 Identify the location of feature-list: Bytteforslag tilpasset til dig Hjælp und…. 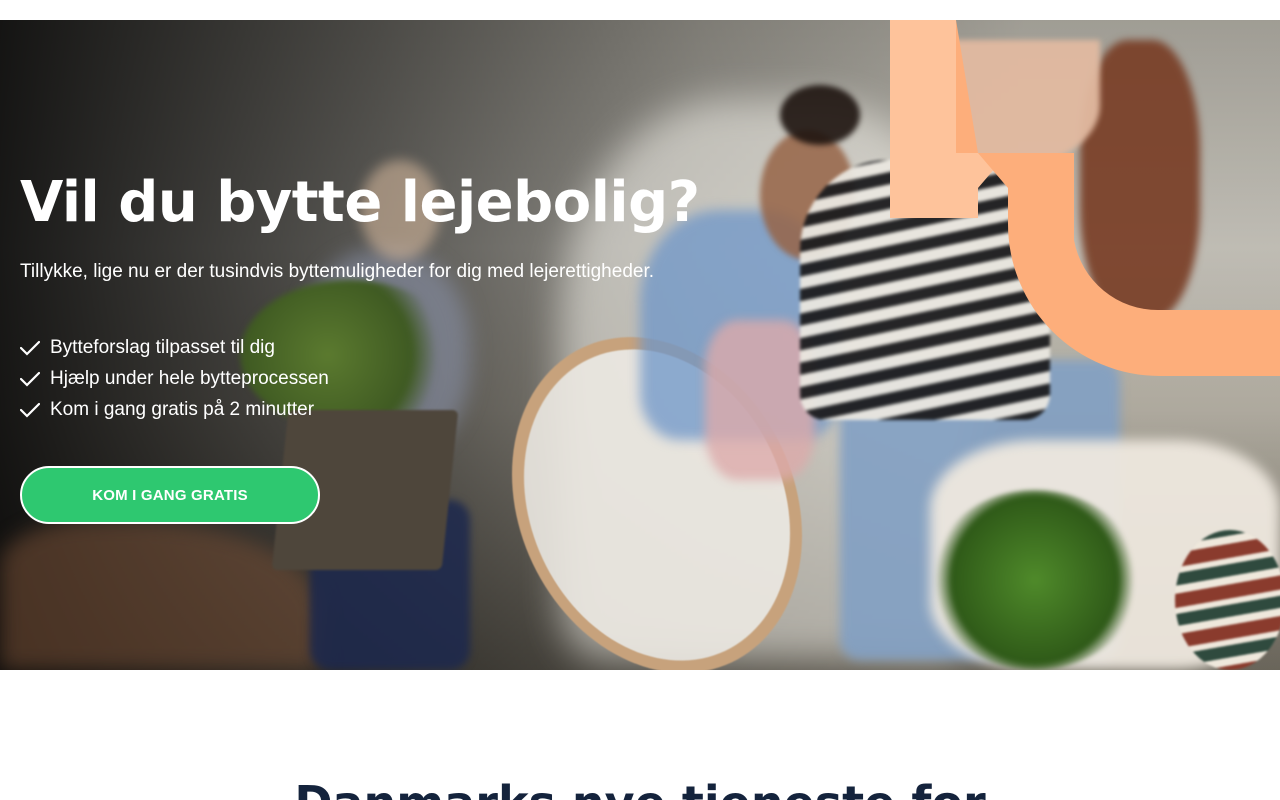
(174, 378).